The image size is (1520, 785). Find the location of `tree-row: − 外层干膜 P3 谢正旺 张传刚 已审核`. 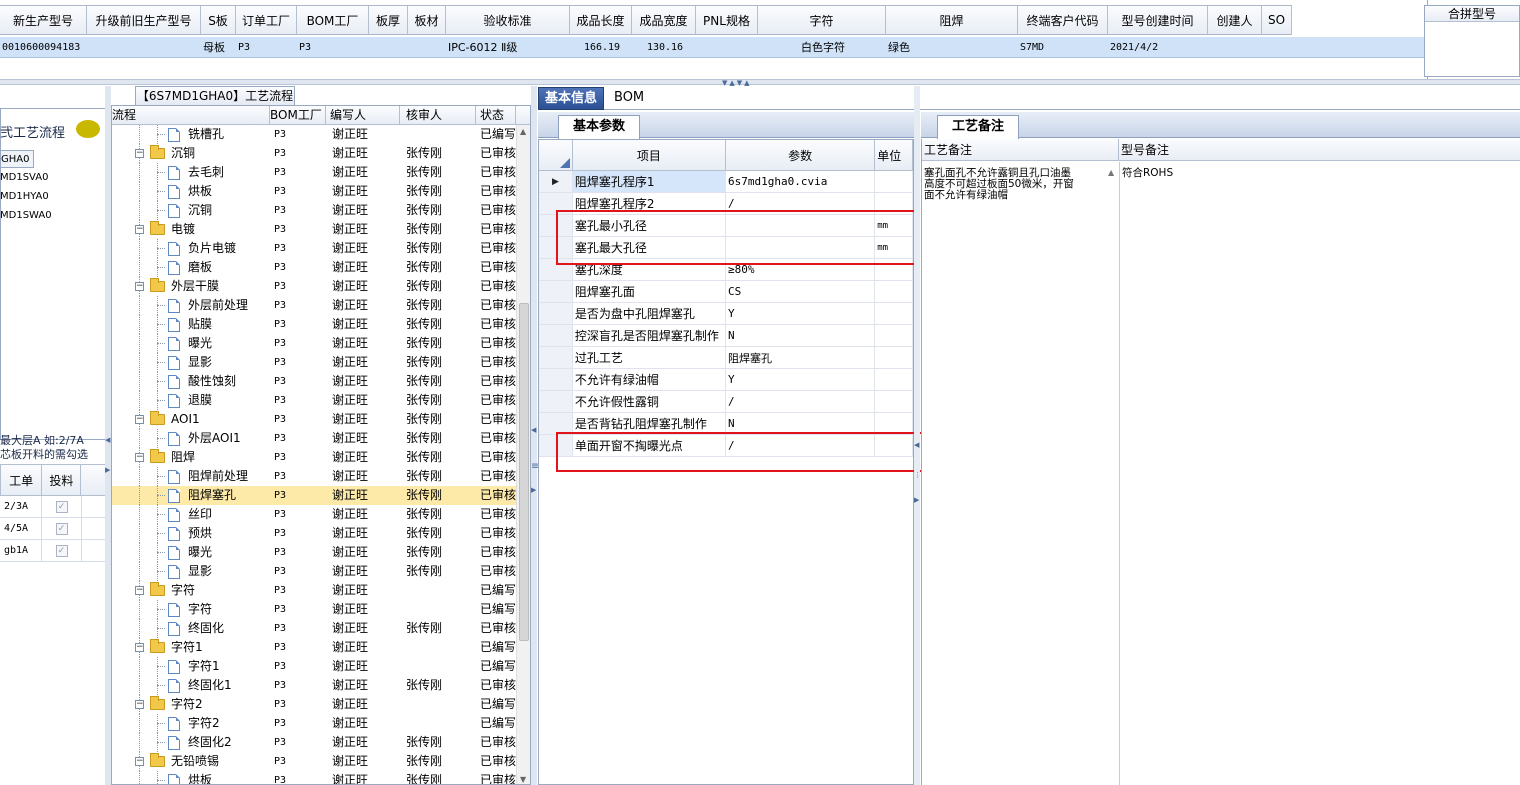

tree-row: − 外层干膜 P3 谢正旺 张传刚 已审核 is located at coordinates (321, 286).